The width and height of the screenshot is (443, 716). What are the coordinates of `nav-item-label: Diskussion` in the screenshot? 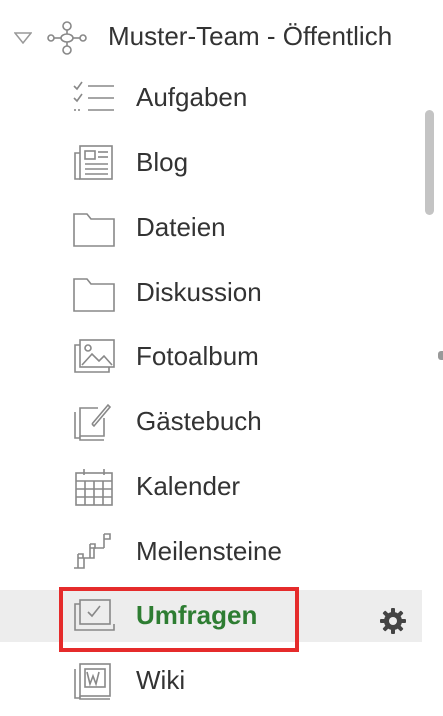 It's located at (199, 292).